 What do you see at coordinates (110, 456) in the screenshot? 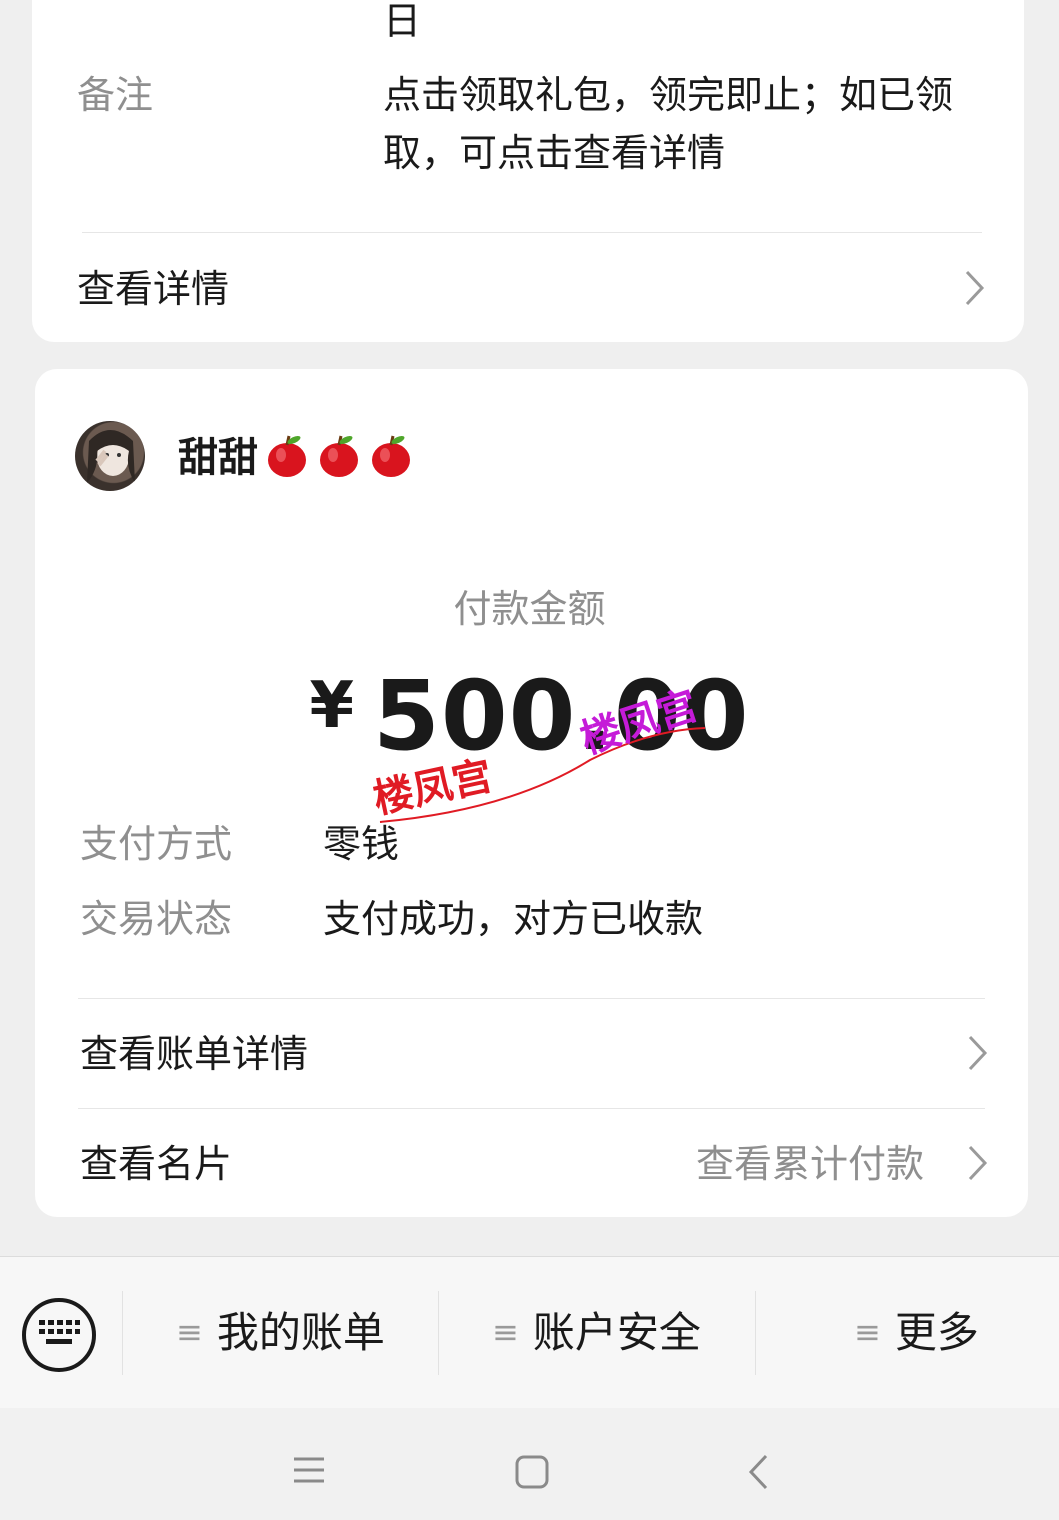
I see `payee-avatar` at bounding box center [110, 456].